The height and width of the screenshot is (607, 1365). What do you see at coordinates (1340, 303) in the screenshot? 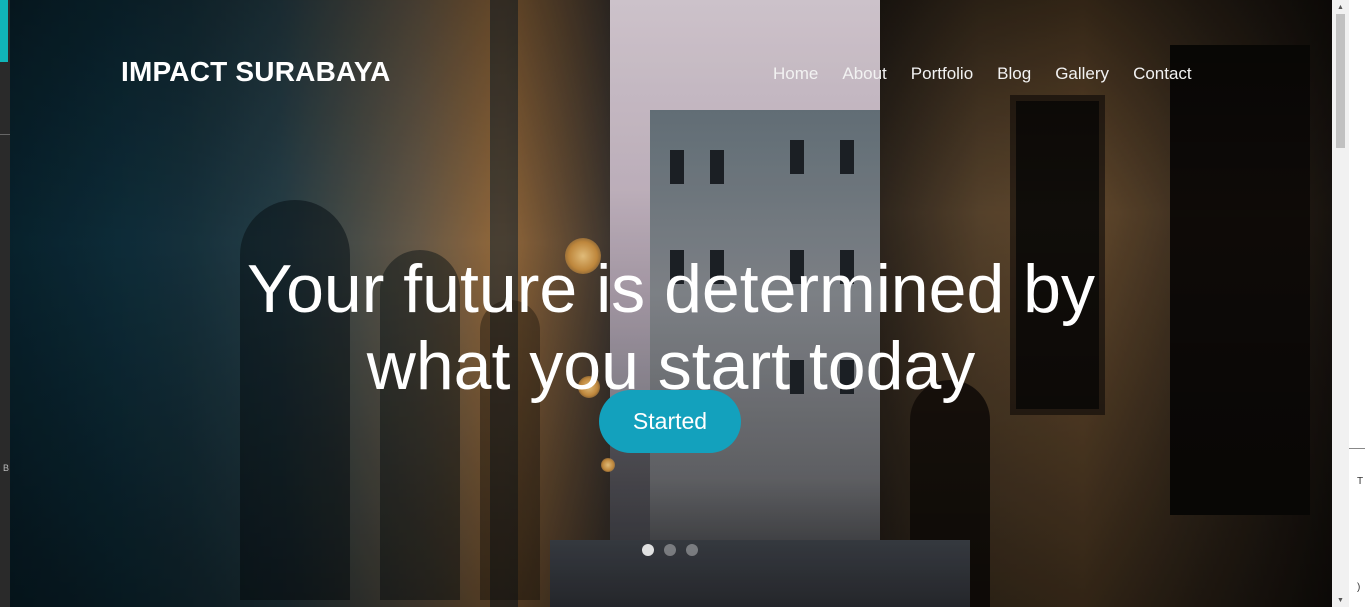
I see `page-scrollbar: ▲ ▼` at bounding box center [1340, 303].